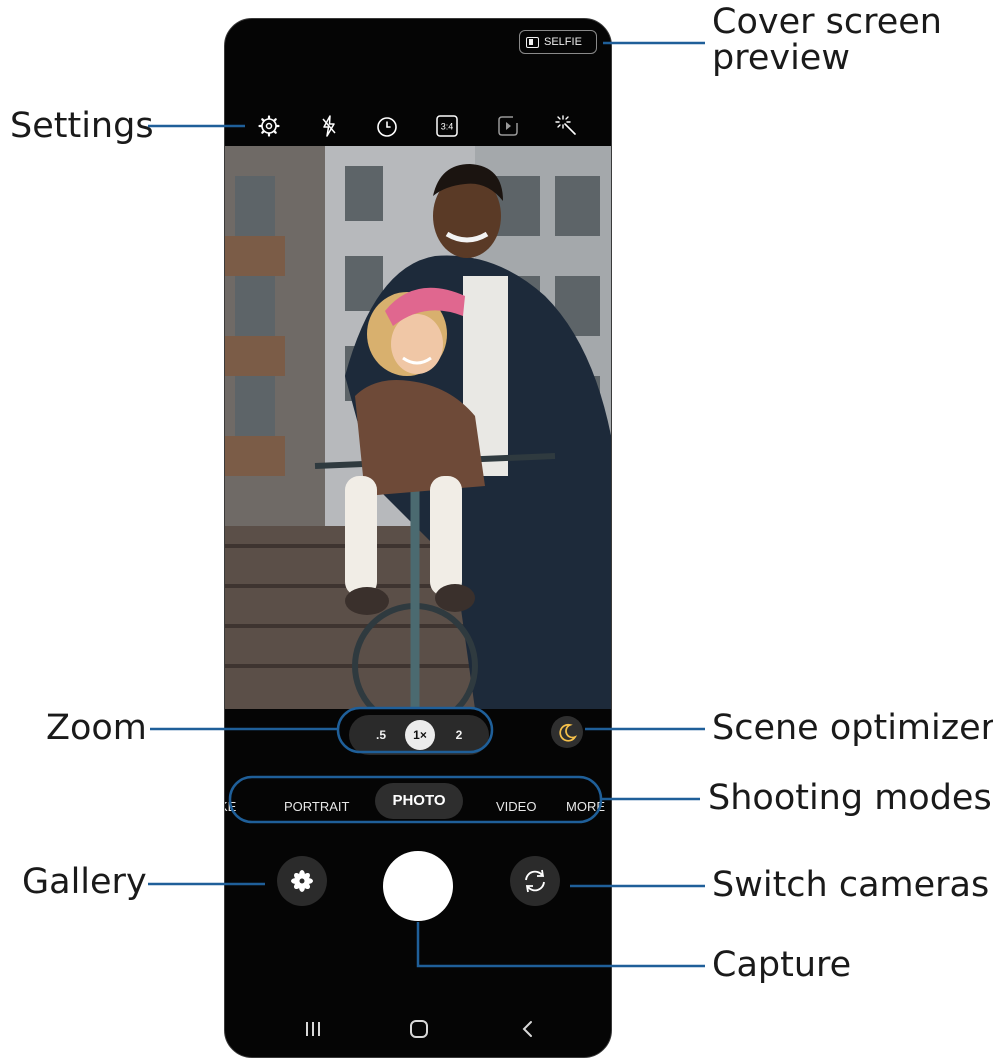 The height and width of the screenshot is (1059, 993). What do you see at coordinates (418, 886) in the screenshot?
I see `capture-button` at bounding box center [418, 886].